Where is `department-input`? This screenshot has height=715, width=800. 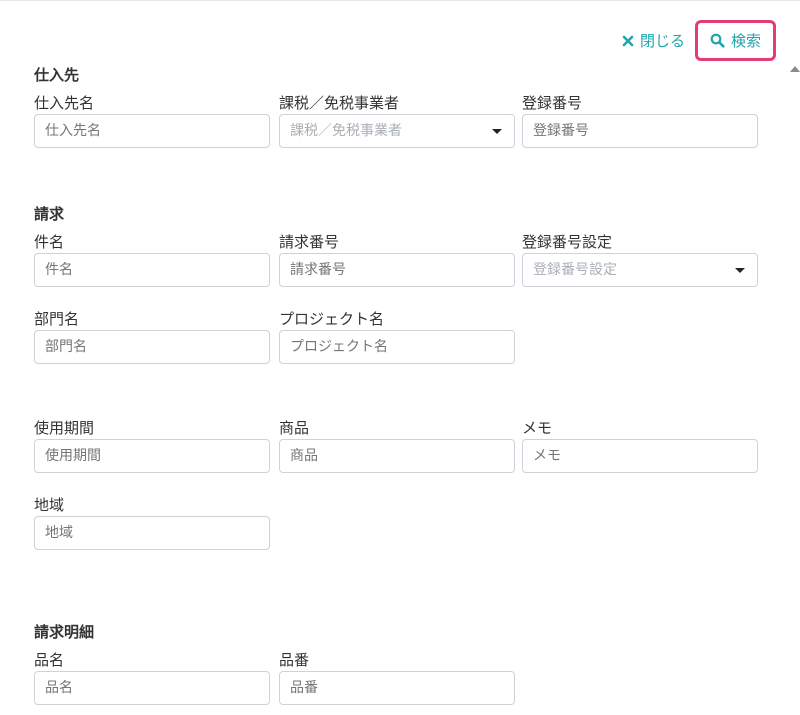
department-input is located at coordinates (152, 347).